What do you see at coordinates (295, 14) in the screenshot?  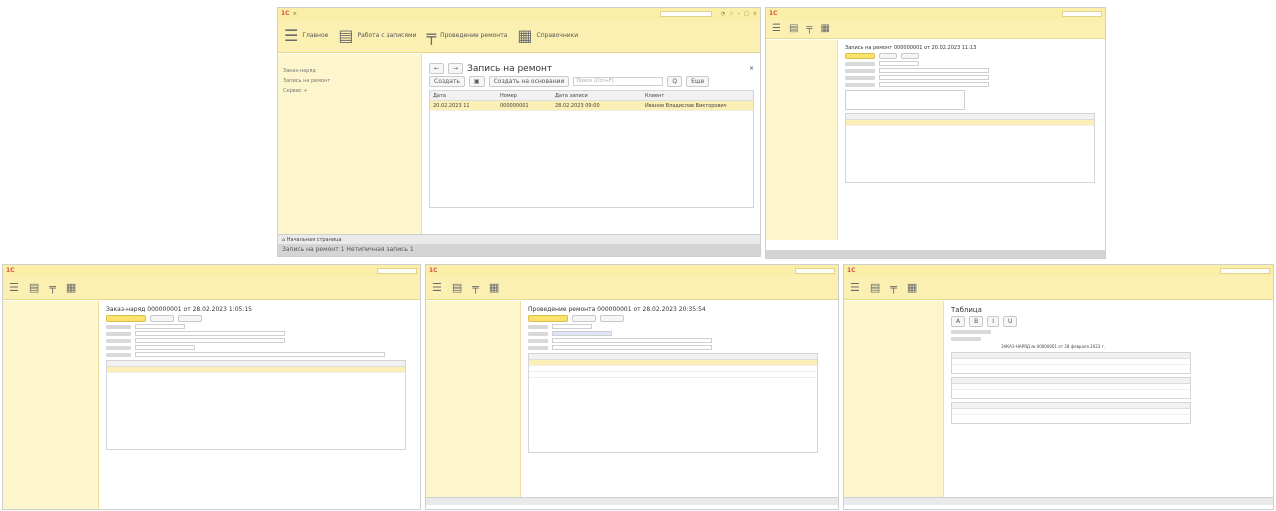 I see `menu-icon: ≡` at bounding box center [295, 14].